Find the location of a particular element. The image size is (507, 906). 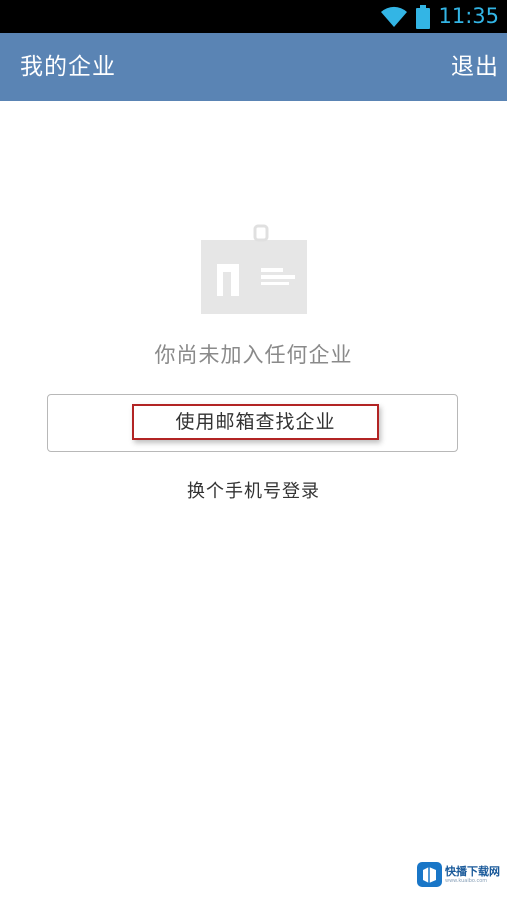

status-icons: 11:35 is located at coordinates (439, 16).